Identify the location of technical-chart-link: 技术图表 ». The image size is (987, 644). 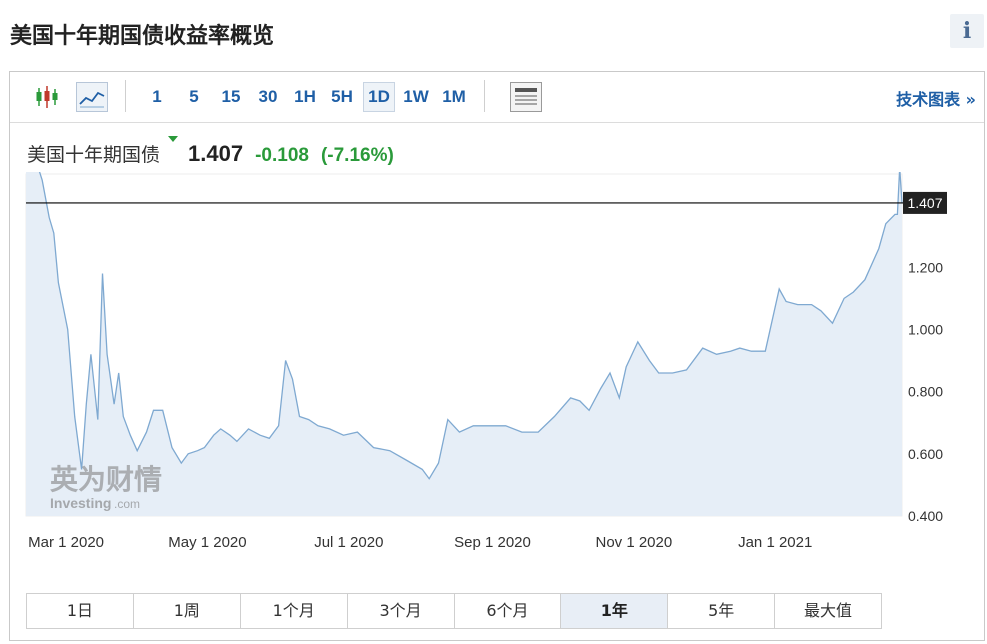
(936, 98).